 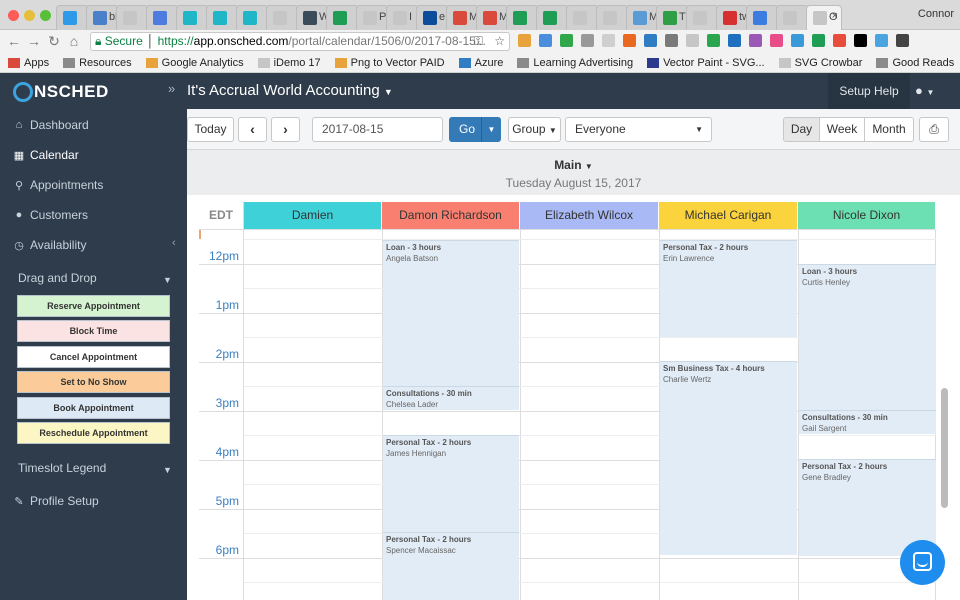 I want to click on close-window-button, so click(x=13, y=15).